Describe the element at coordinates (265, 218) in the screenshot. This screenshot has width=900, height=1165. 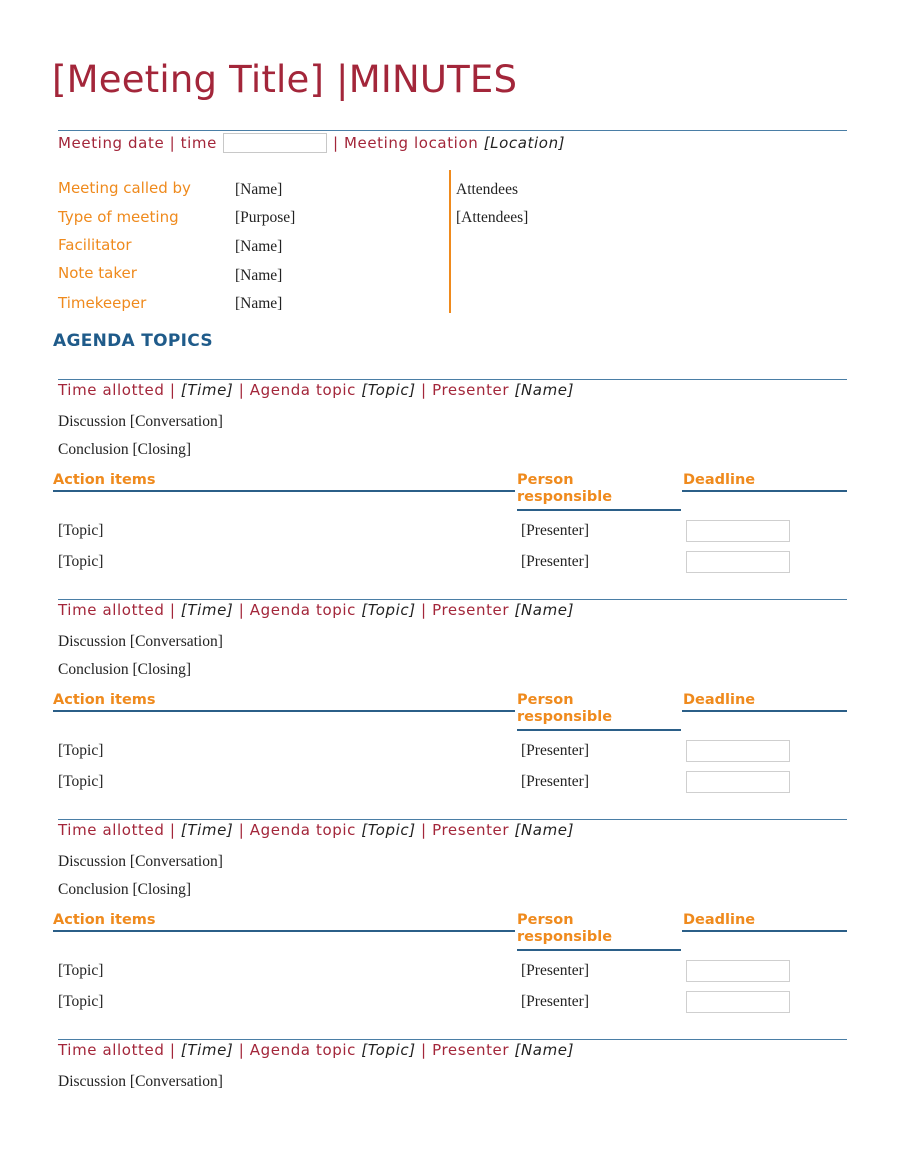
I see `detail-value: [Purpose]` at that location.